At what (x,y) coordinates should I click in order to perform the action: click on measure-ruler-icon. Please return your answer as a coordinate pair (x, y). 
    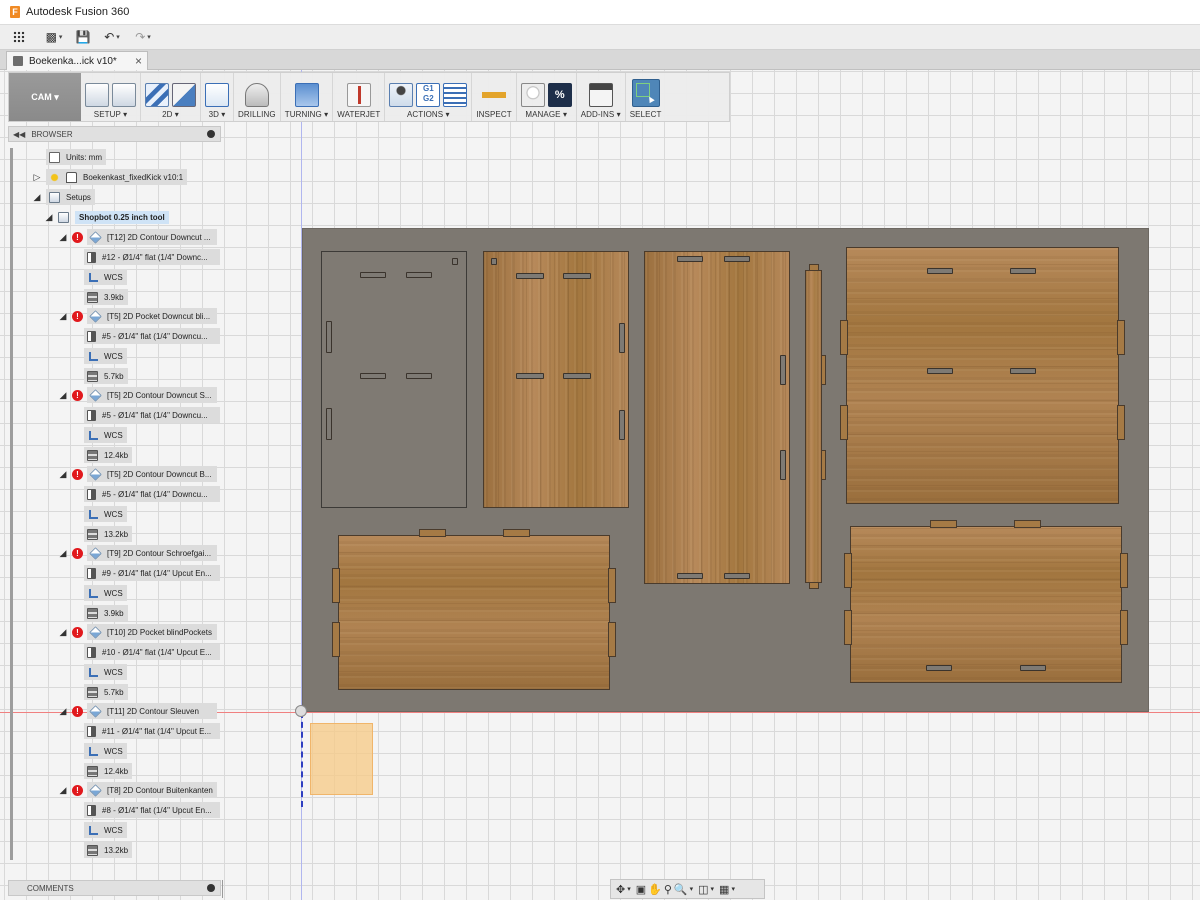
    Looking at the image, I should click on (494, 95).